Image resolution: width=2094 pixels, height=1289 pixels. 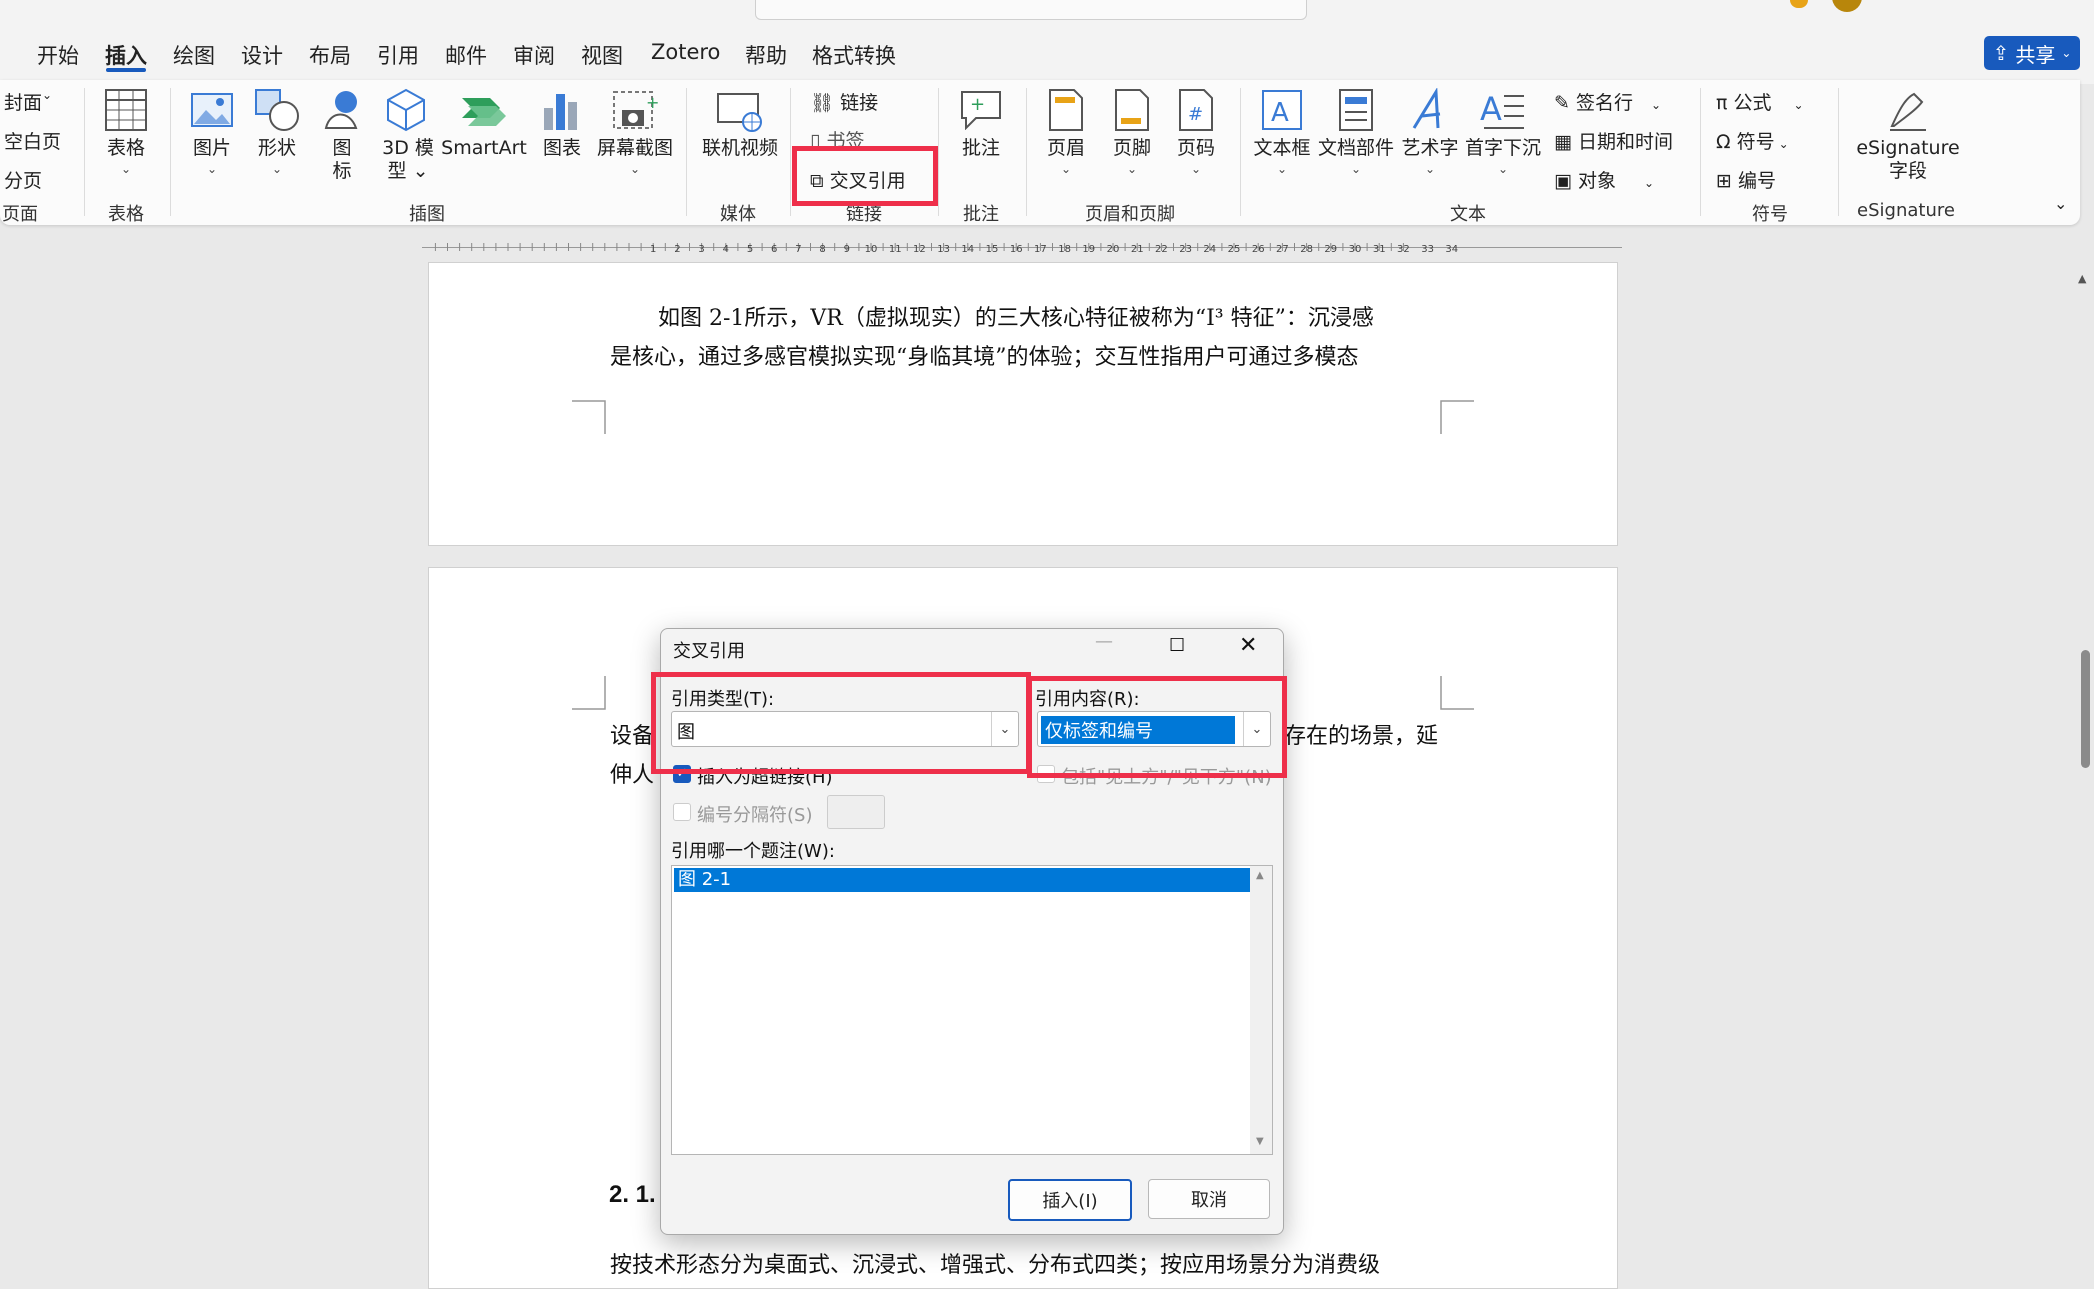 I want to click on cover-page-button: 封面, so click(x=23, y=101).